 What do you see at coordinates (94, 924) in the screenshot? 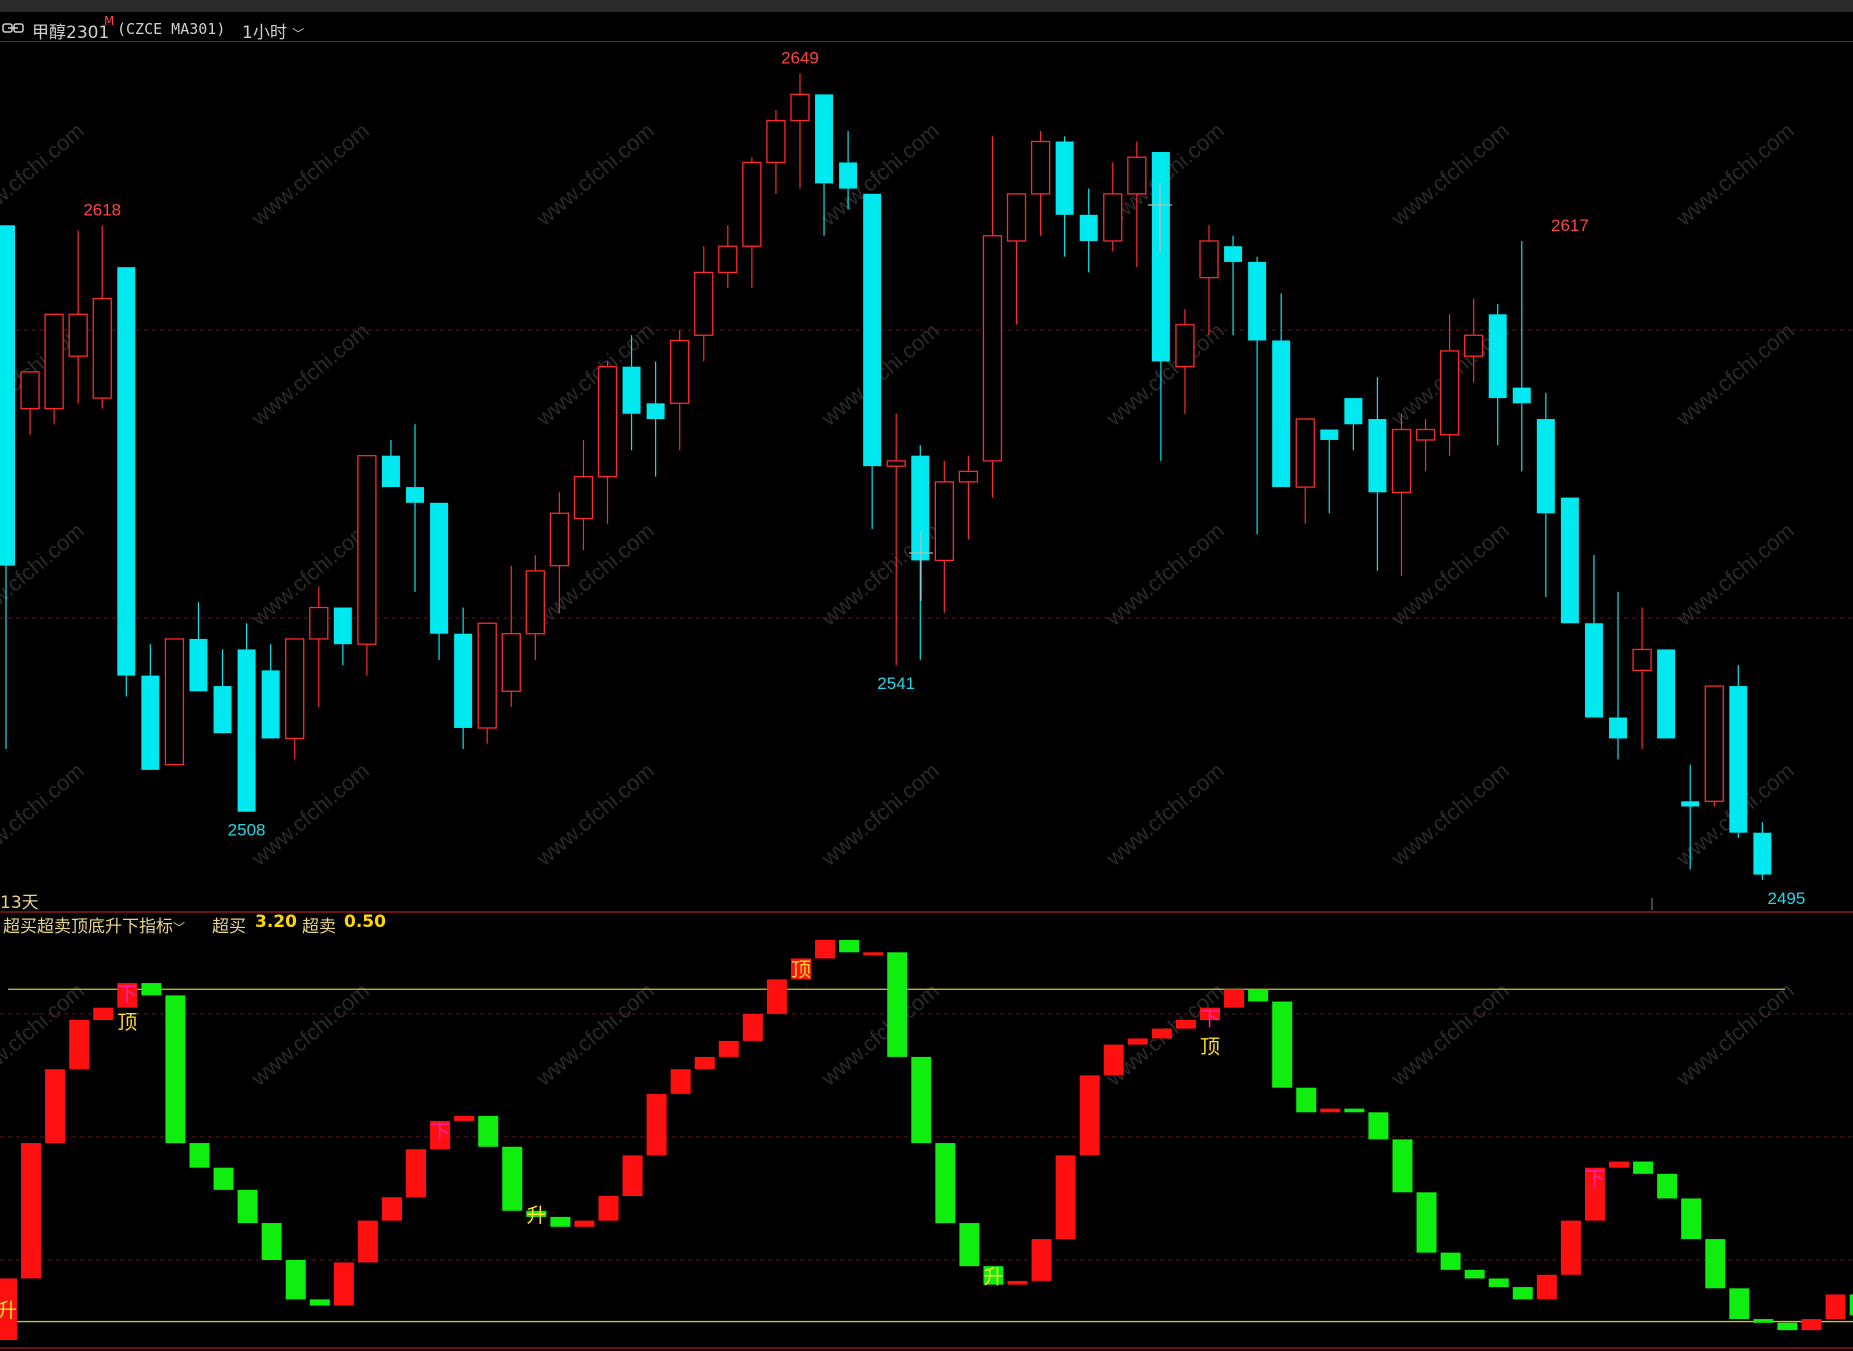
I see `indicator-selector: 超买超卖顶底升下指标﹀` at bounding box center [94, 924].